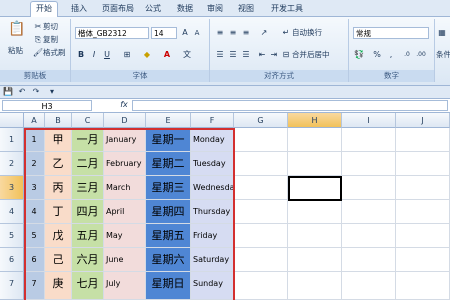  What do you see at coordinates (17, 32) in the screenshot?
I see `paste-icon: 📋` at bounding box center [17, 32].